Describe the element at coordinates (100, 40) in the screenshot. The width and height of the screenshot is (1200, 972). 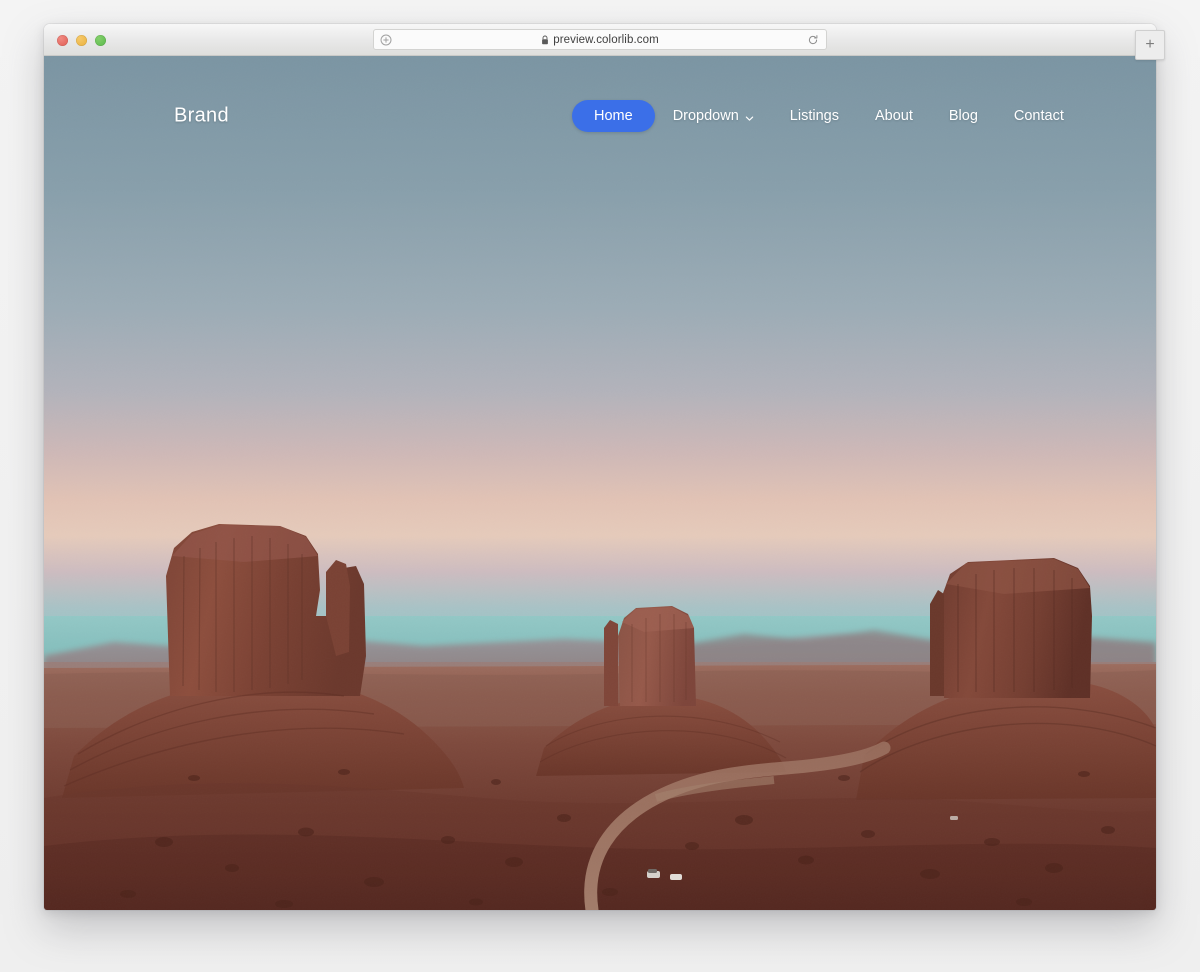
I see `maximize-window-button` at that location.